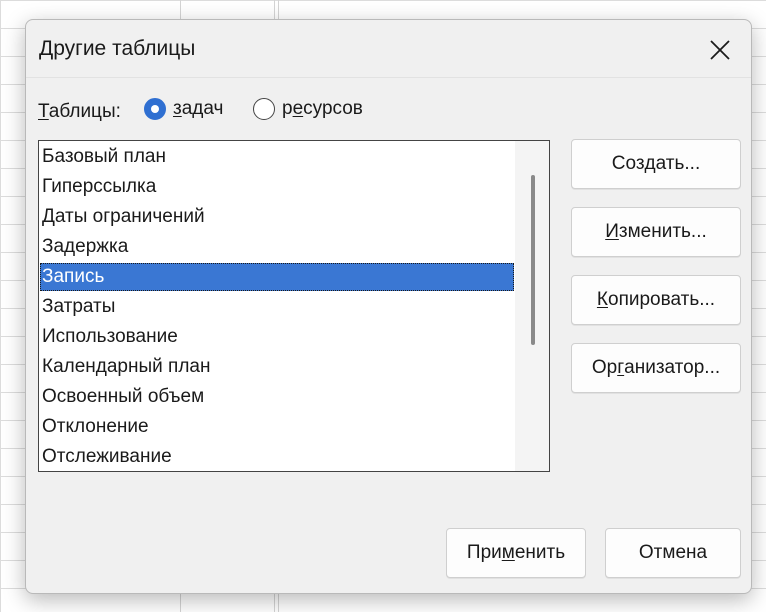  What do you see at coordinates (516, 553) in the screenshot?
I see `apply-button: При м енить` at bounding box center [516, 553].